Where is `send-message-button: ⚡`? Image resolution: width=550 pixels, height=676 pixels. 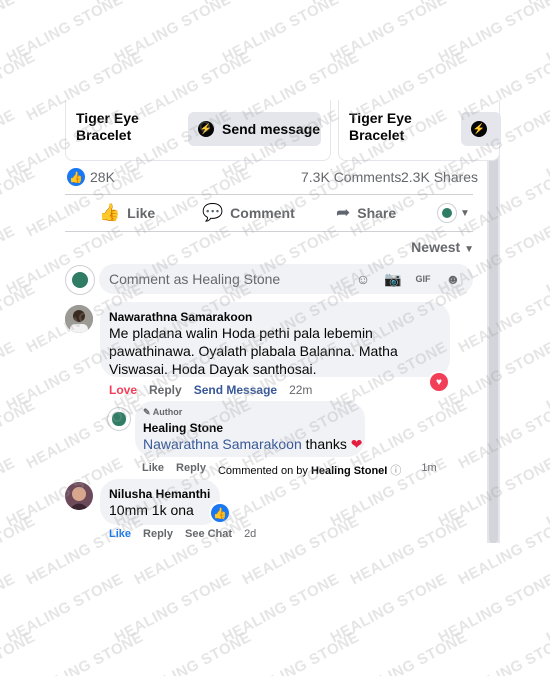 send-message-button: ⚡ is located at coordinates (481, 129).